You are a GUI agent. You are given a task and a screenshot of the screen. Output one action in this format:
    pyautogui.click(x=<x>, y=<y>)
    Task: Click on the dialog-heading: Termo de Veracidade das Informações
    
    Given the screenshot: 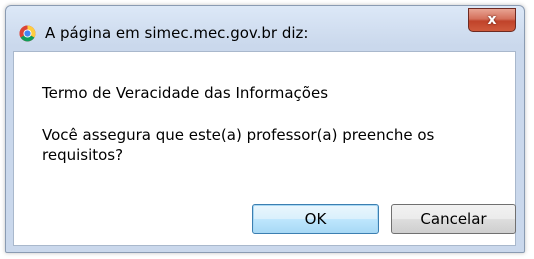 What is the action you would take?
    pyautogui.click(x=185, y=93)
    